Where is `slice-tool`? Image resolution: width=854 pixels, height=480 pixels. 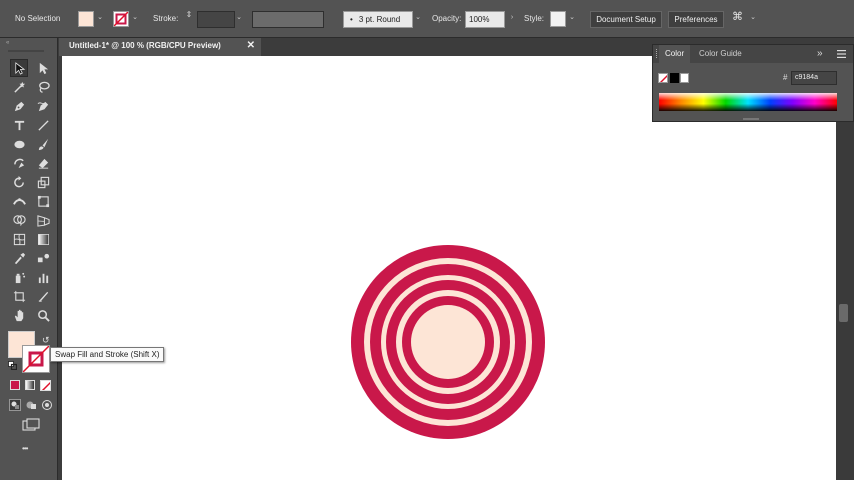
slice-tool is located at coordinates (43, 296).